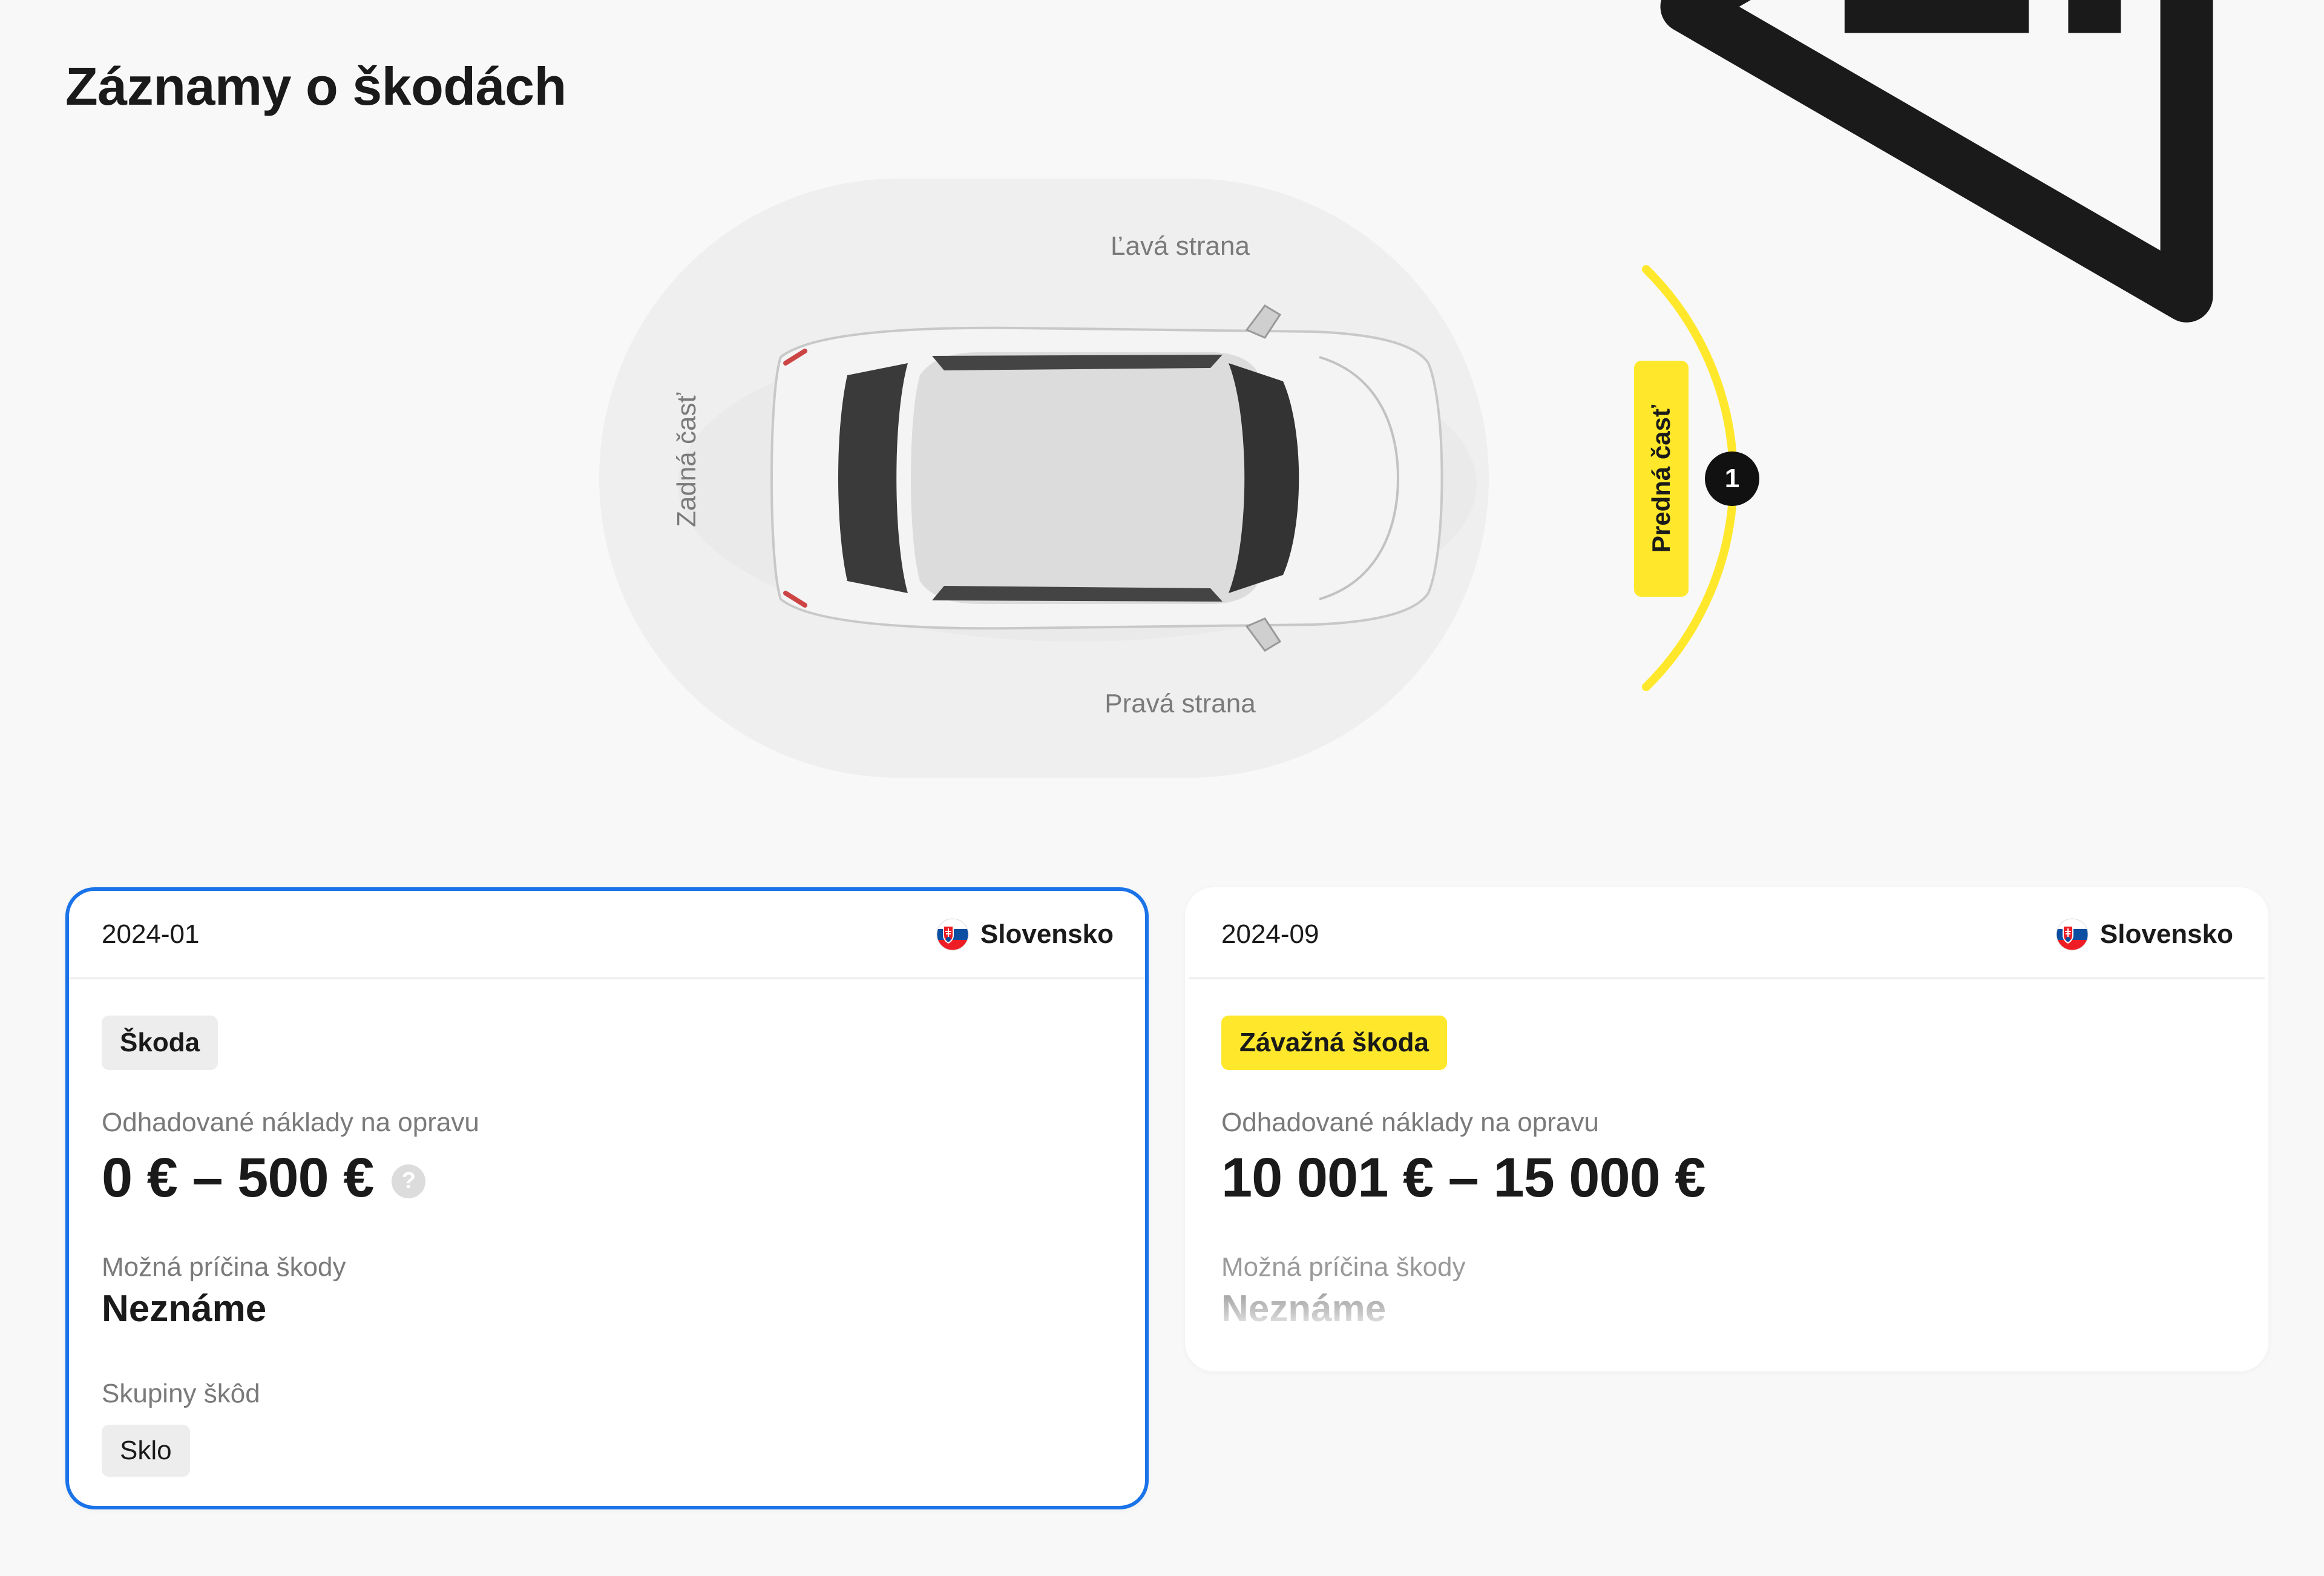 The image size is (2324, 1576). What do you see at coordinates (1936, 161) in the screenshot?
I see `warning-icon` at bounding box center [1936, 161].